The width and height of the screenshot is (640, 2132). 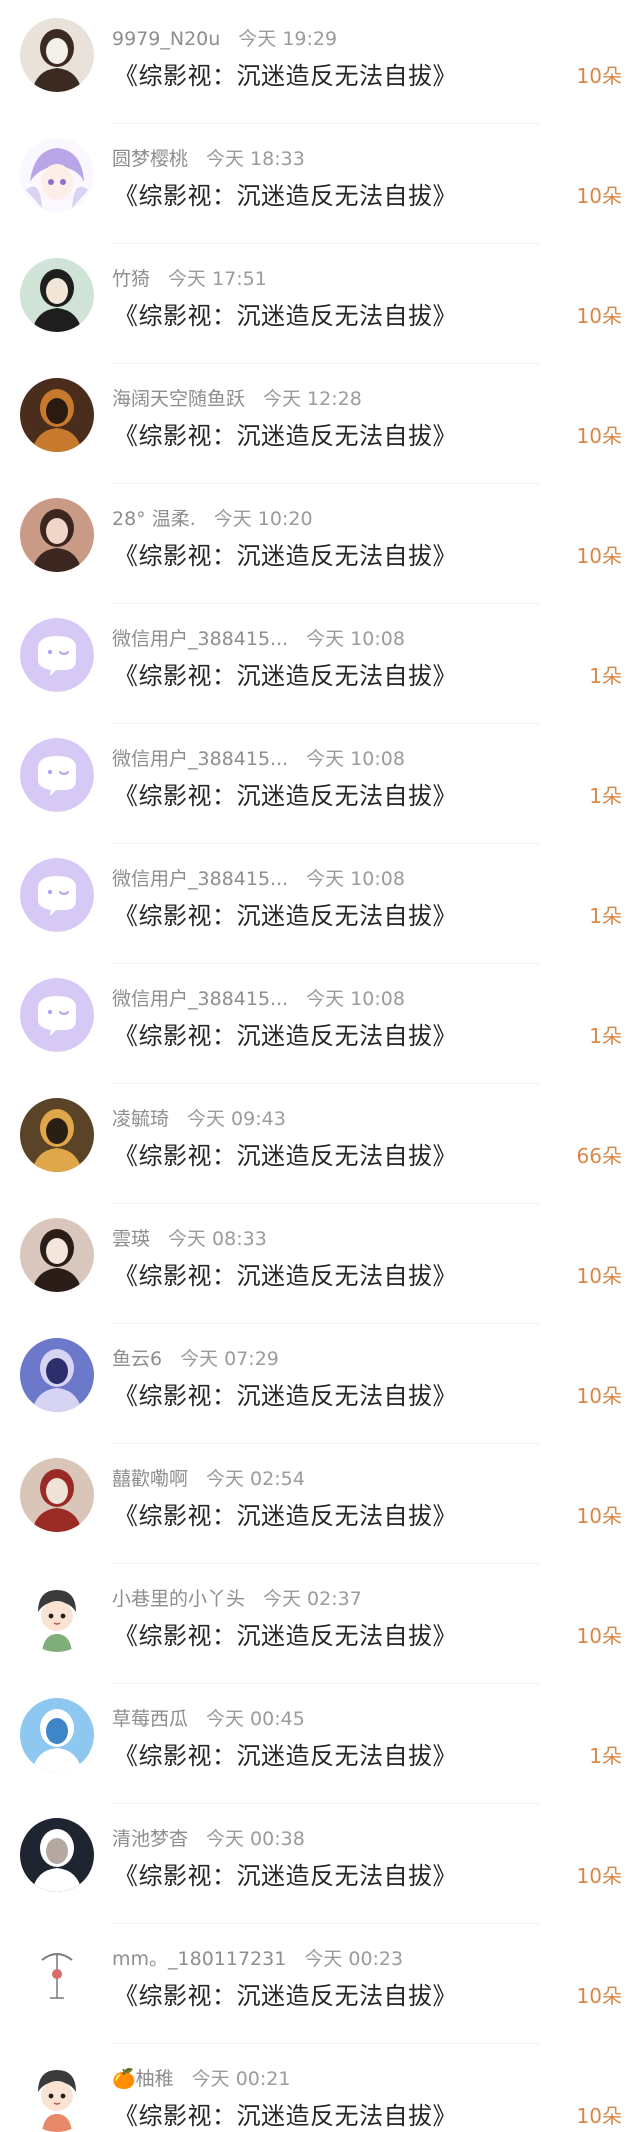 What do you see at coordinates (143, 2079) in the screenshot?
I see `username: 🍊柚稚` at bounding box center [143, 2079].